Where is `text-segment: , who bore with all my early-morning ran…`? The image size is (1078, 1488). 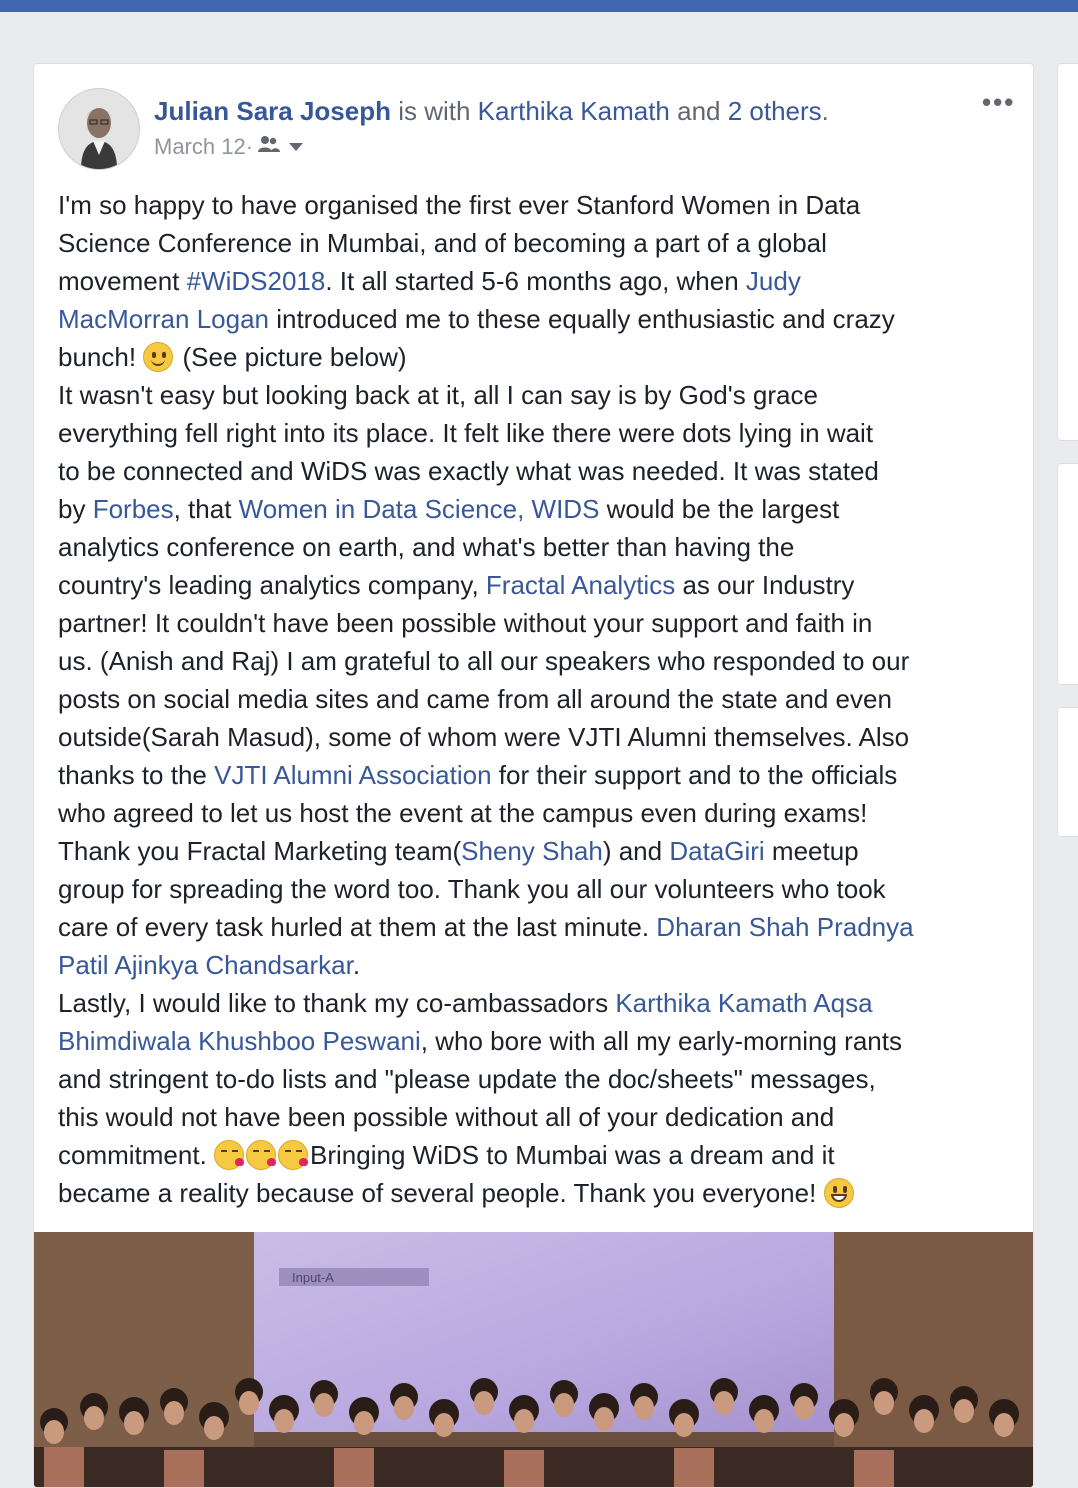 text-segment: , who bore with all my early-morning ran… is located at coordinates (661, 1041).